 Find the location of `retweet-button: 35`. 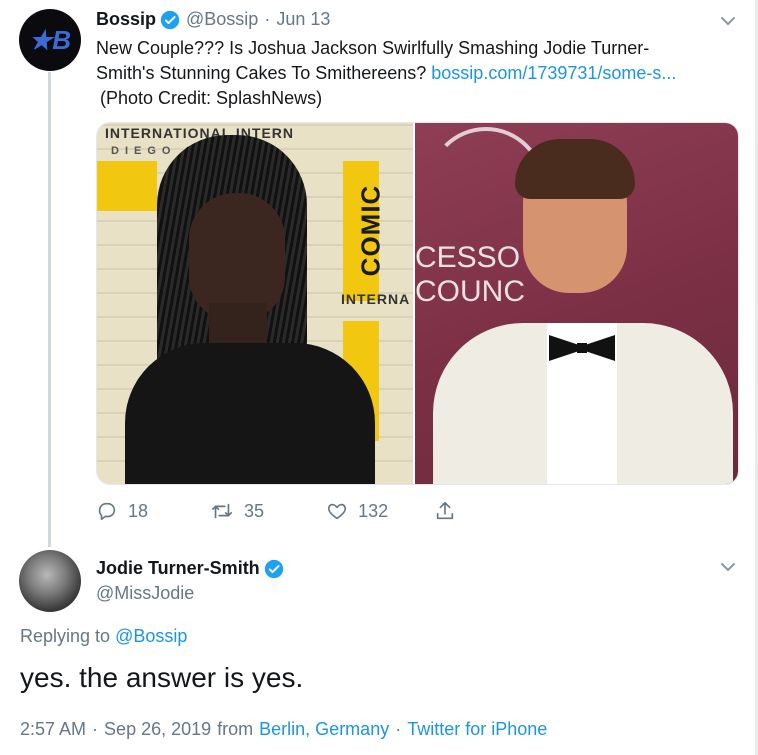

retweet-button: 35 is located at coordinates (237, 511).